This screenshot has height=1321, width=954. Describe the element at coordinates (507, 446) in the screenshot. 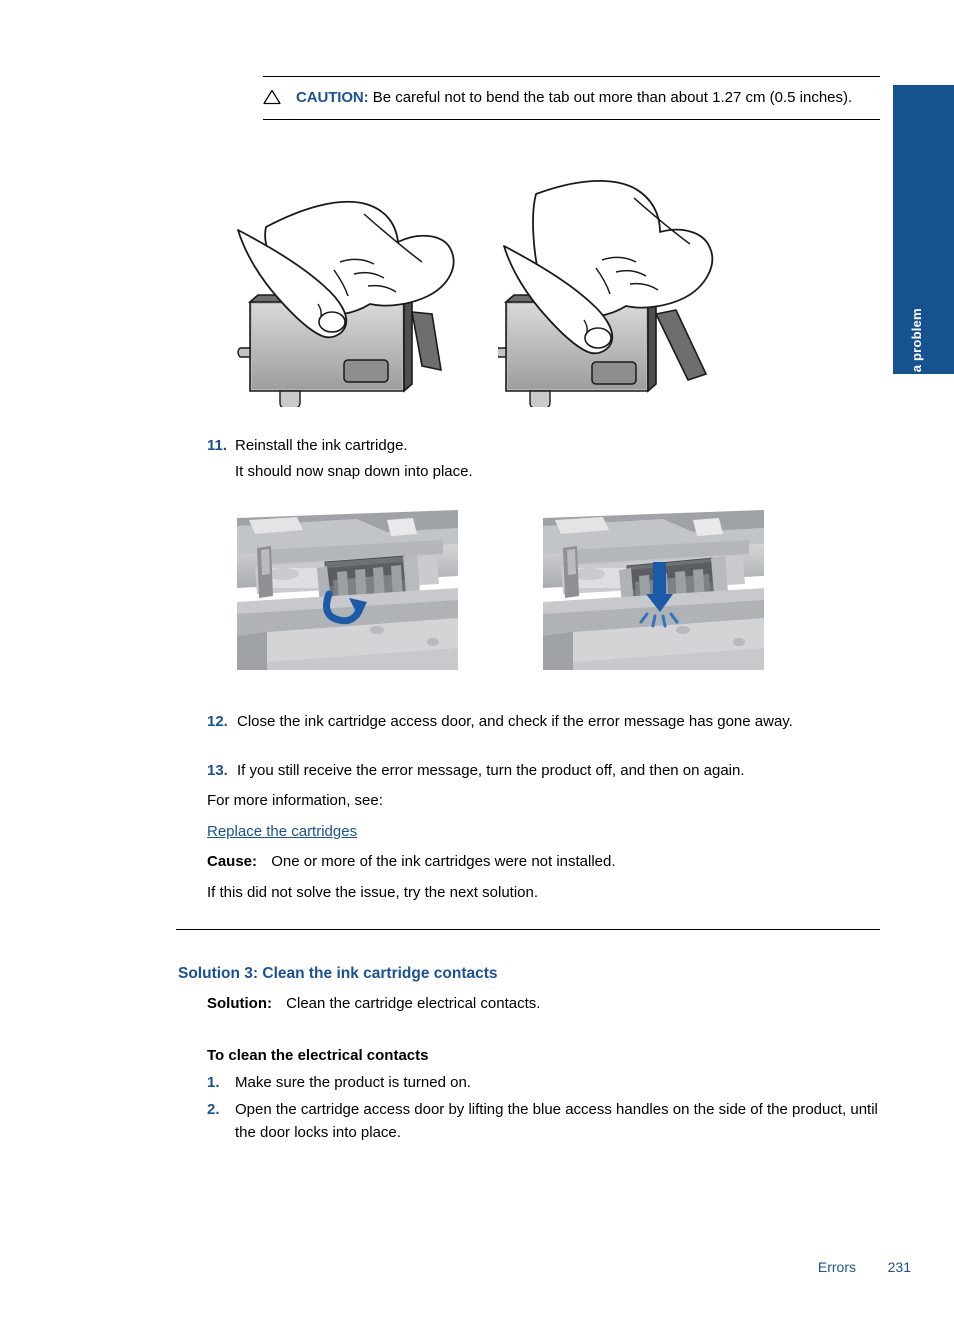

I see `step-11: 11. Reinstall the ink cartridge.` at that location.